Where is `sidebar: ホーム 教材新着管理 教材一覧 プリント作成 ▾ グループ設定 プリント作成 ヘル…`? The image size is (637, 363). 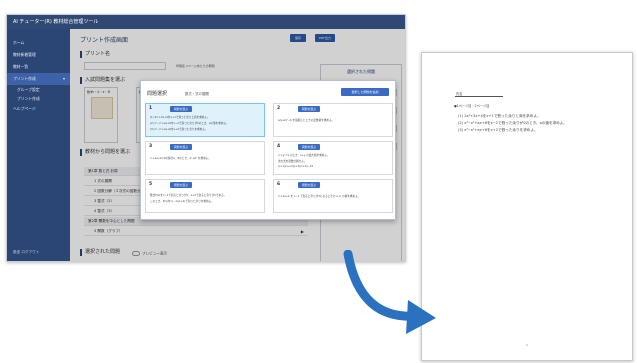
sidebar: ホーム 教材新着管理 教材一覧 プリント作成 ▾ グループ設定 プリント作成 ヘル… is located at coordinates (38, 145).